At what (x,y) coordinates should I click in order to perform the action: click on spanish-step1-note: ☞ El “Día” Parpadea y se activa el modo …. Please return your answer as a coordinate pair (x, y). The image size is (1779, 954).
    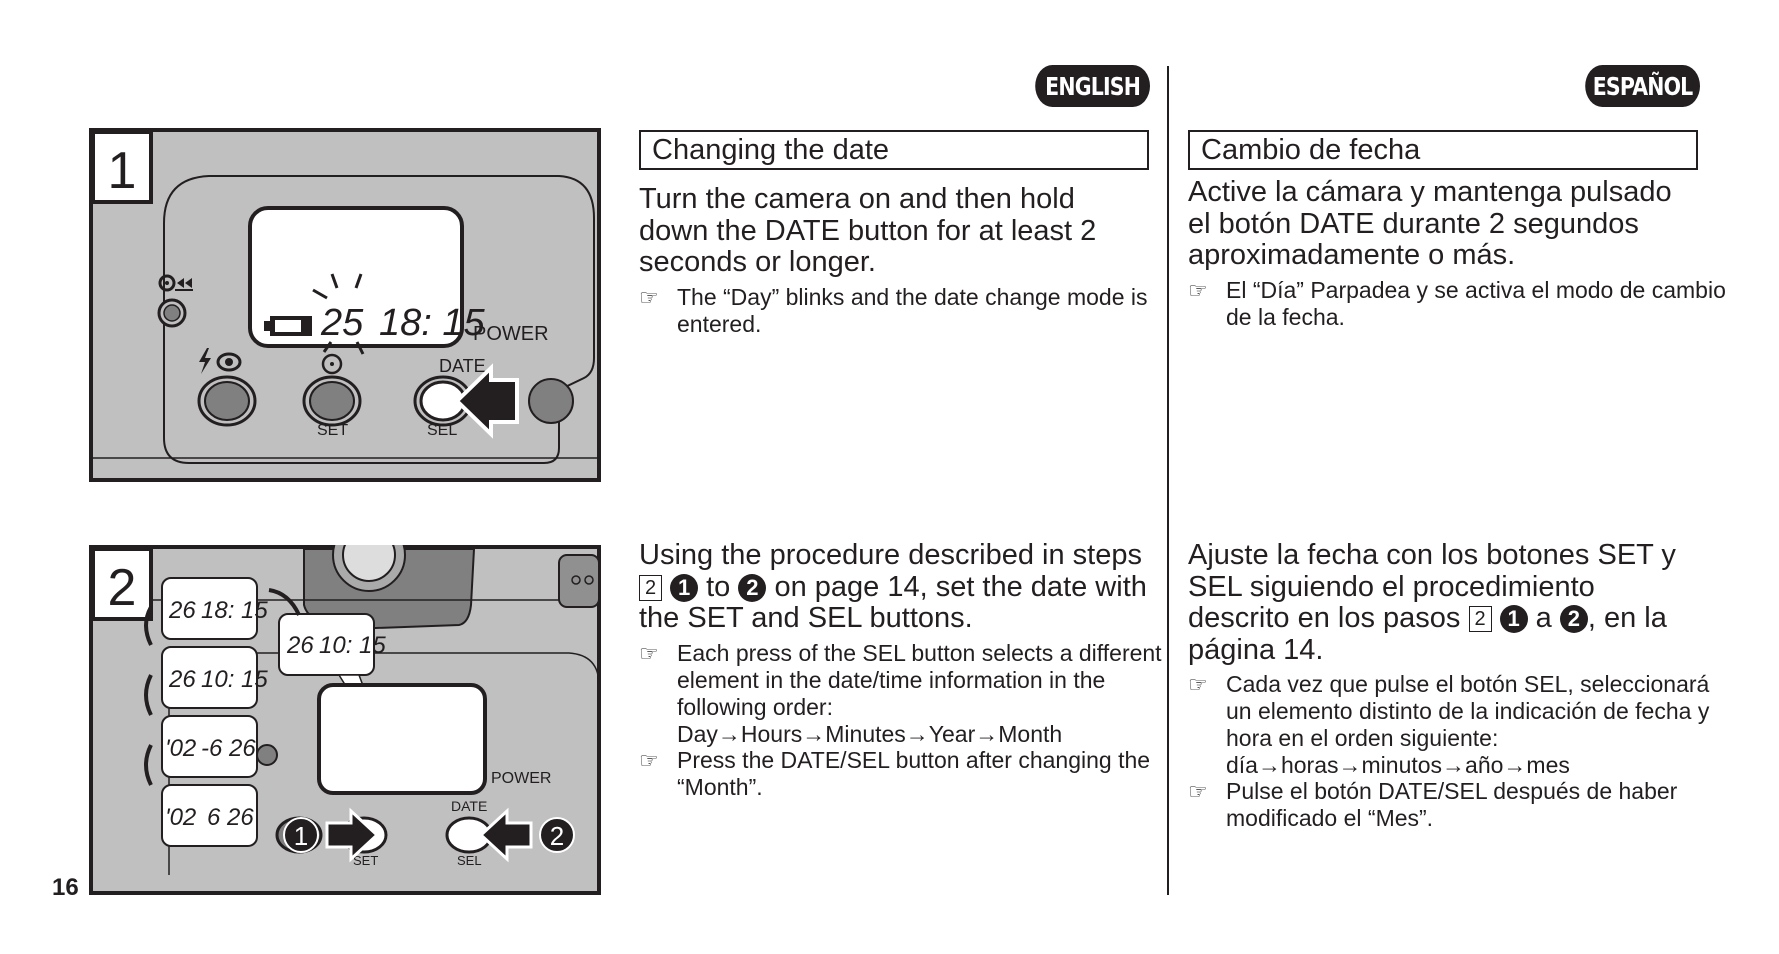
    Looking at the image, I should click on (1457, 303).